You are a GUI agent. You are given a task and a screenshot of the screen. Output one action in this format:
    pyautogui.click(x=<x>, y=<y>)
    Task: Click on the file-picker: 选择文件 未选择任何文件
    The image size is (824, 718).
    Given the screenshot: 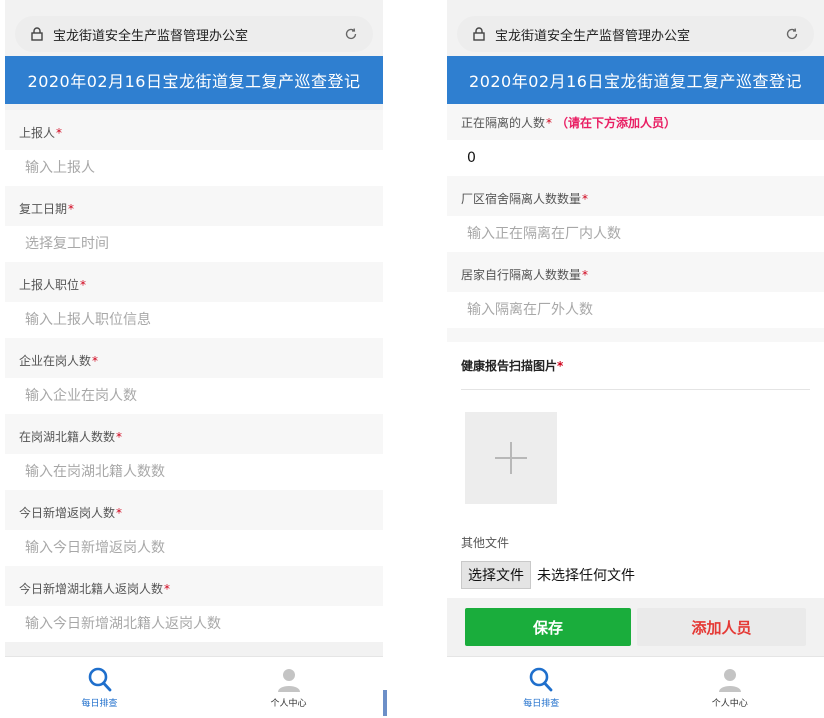 What is the action you would take?
    pyautogui.click(x=635, y=576)
    